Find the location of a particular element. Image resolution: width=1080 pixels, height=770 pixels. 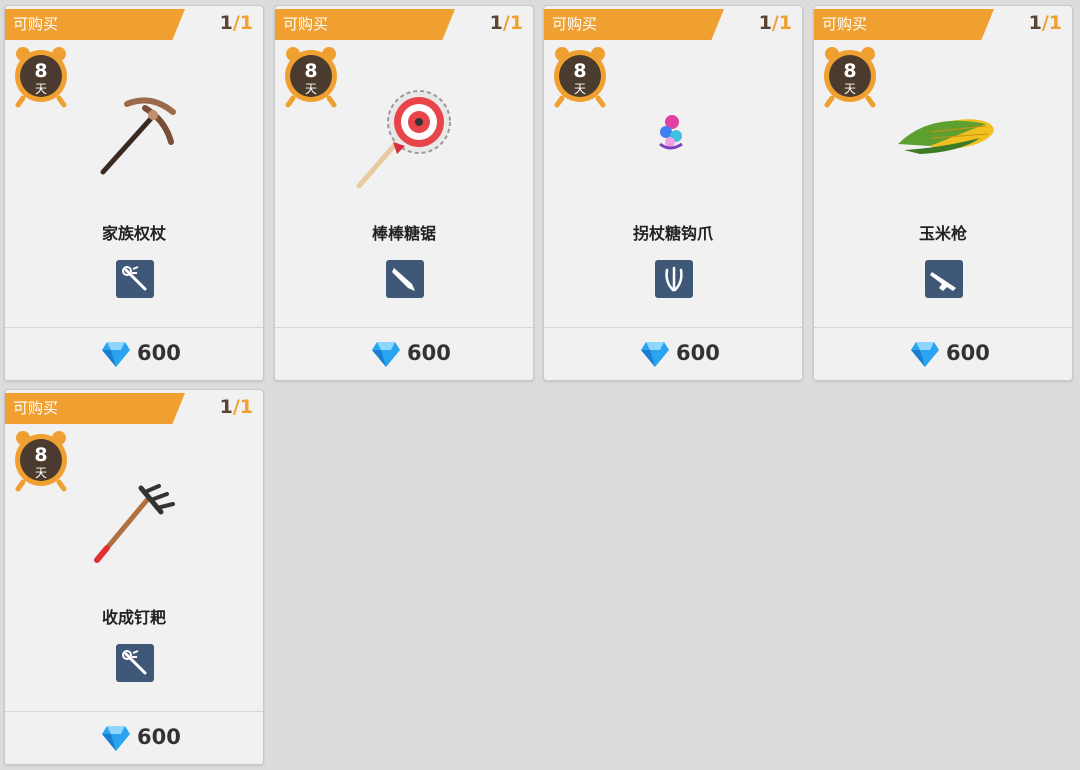

shop-item-card: 可购买 1/1 8 天 收成钉耙 600 is located at coordinates (134, 577).